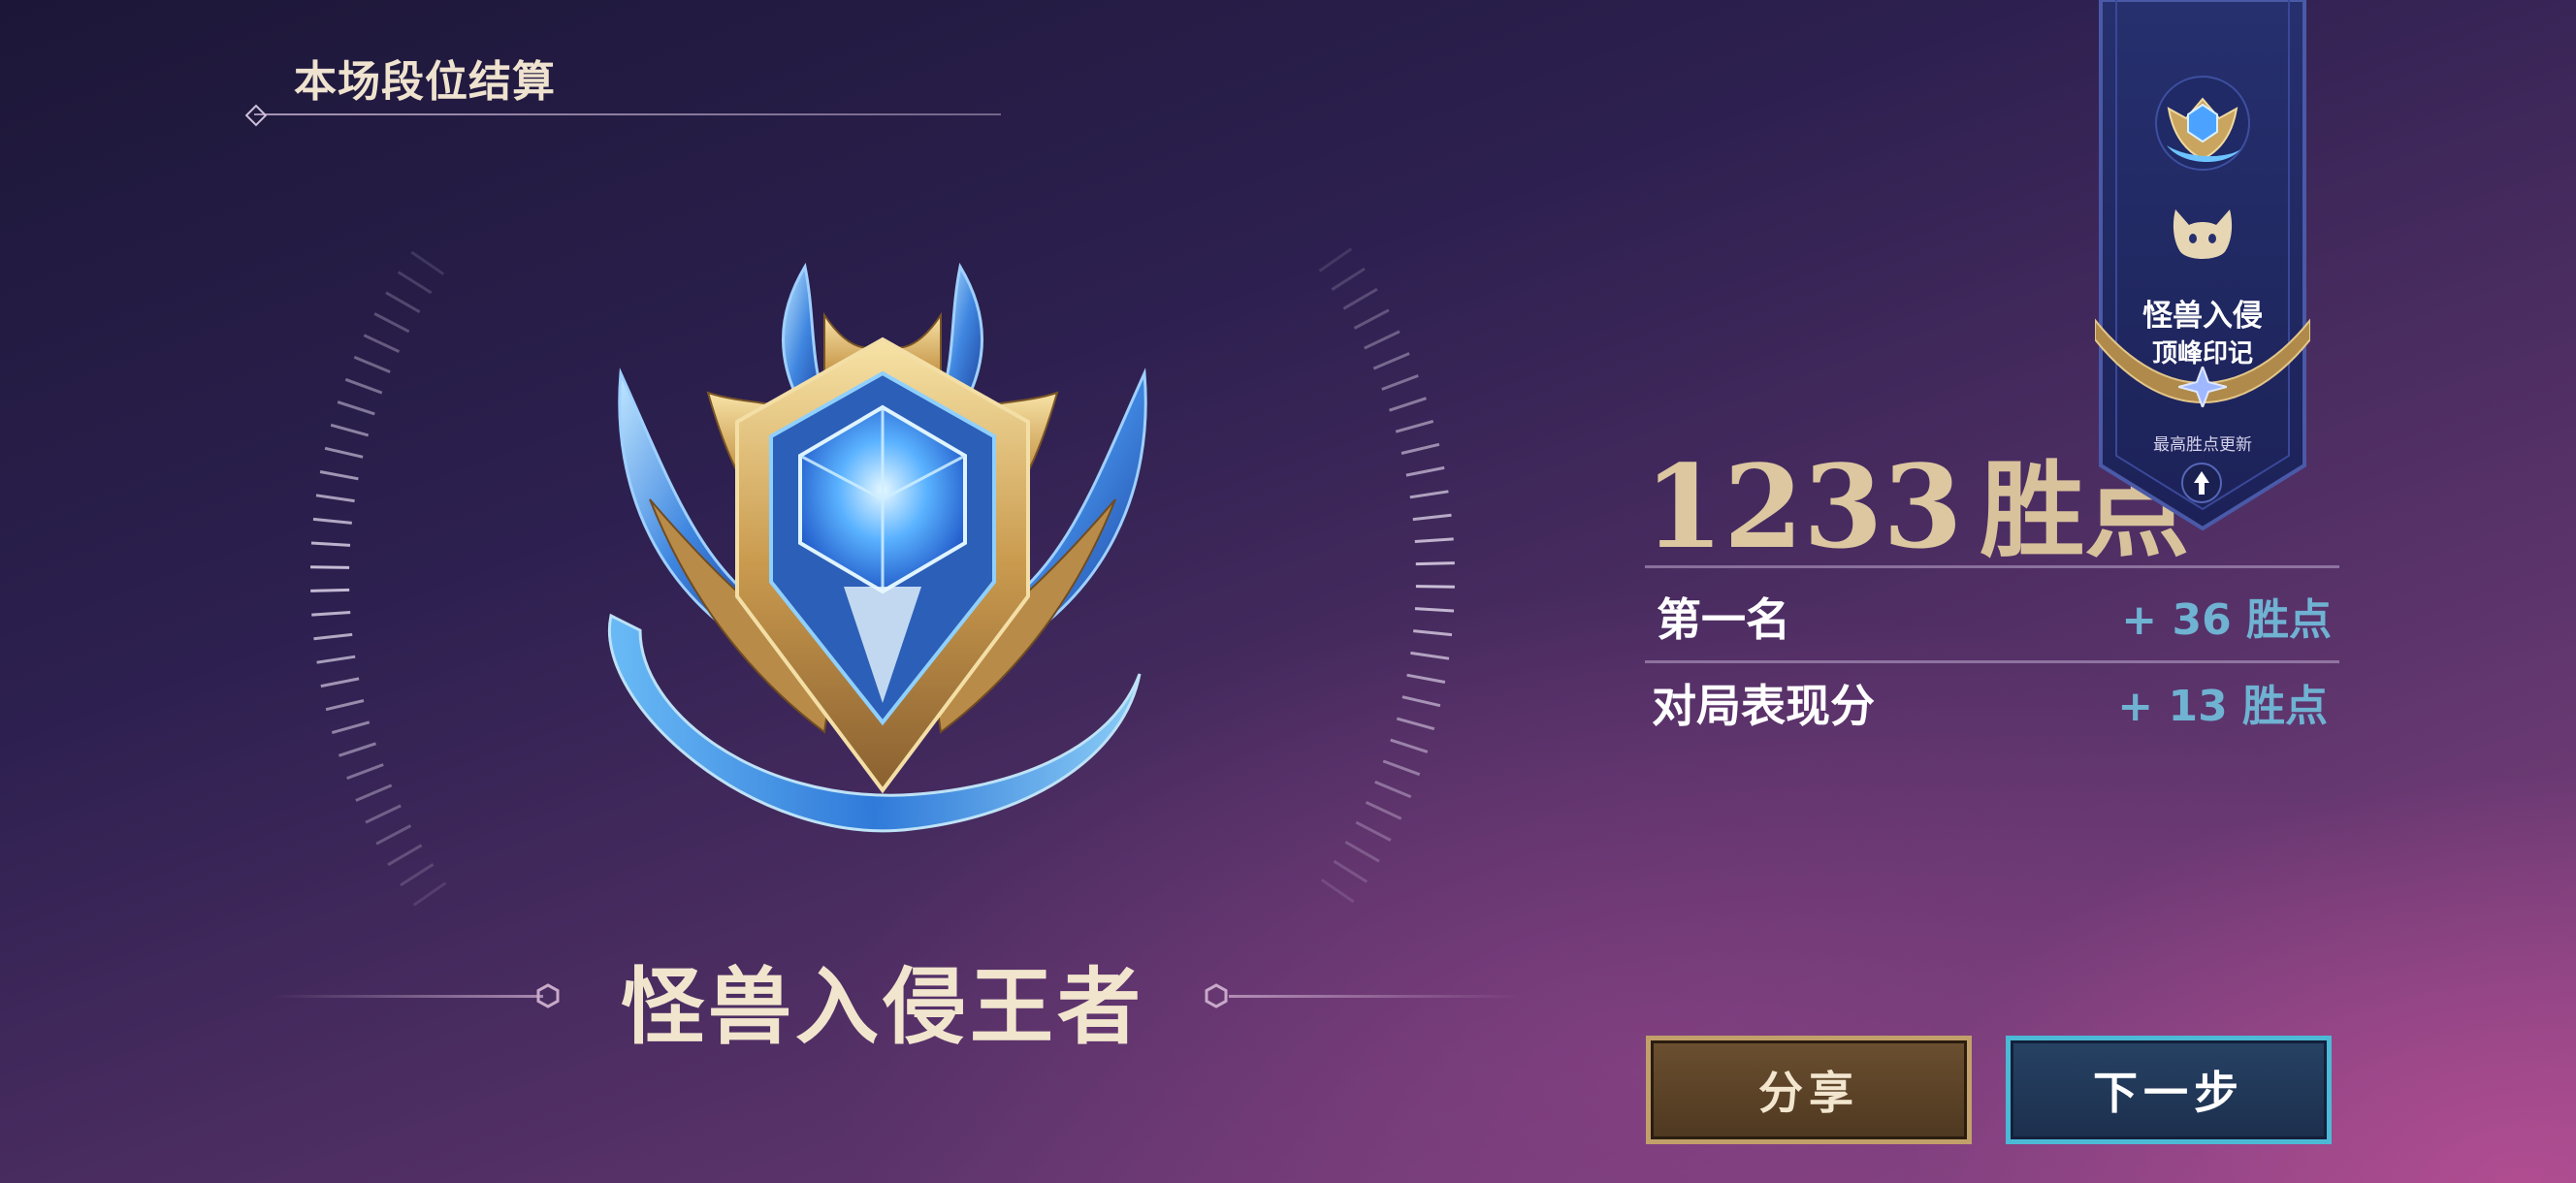 The height and width of the screenshot is (1183, 2576). Describe the element at coordinates (877, 547) in the screenshot. I see `rank-emblem-icon` at that location.